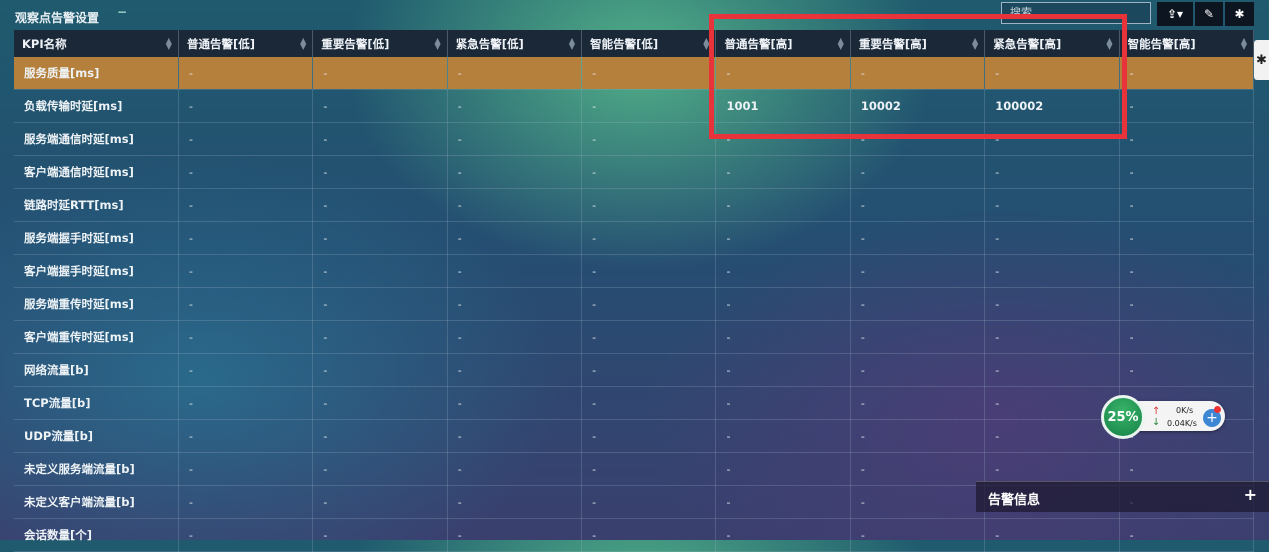 This screenshot has width=1269, height=552. Describe the element at coordinates (1052, 43) in the screenshot. I see `column-header: 紧急告警[高] ▲ ▼` at that location.